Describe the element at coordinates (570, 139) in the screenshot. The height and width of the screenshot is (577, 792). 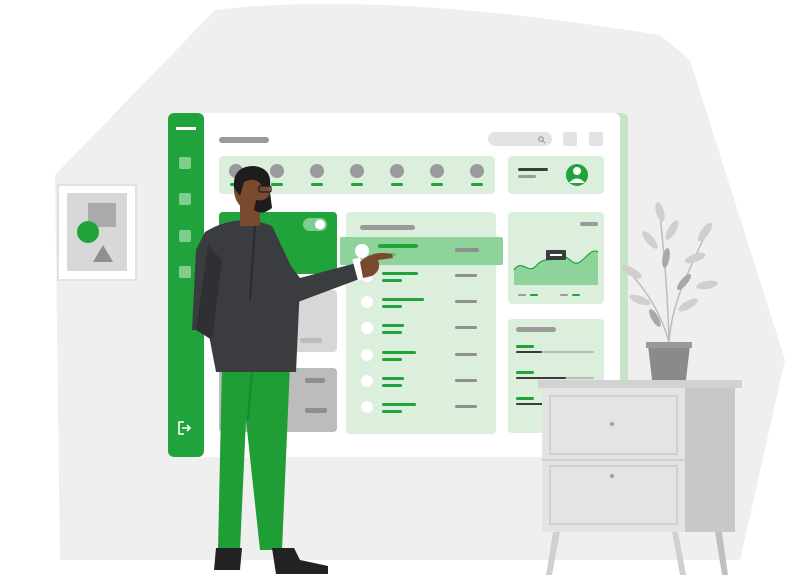
I see `notification-button` at that location.